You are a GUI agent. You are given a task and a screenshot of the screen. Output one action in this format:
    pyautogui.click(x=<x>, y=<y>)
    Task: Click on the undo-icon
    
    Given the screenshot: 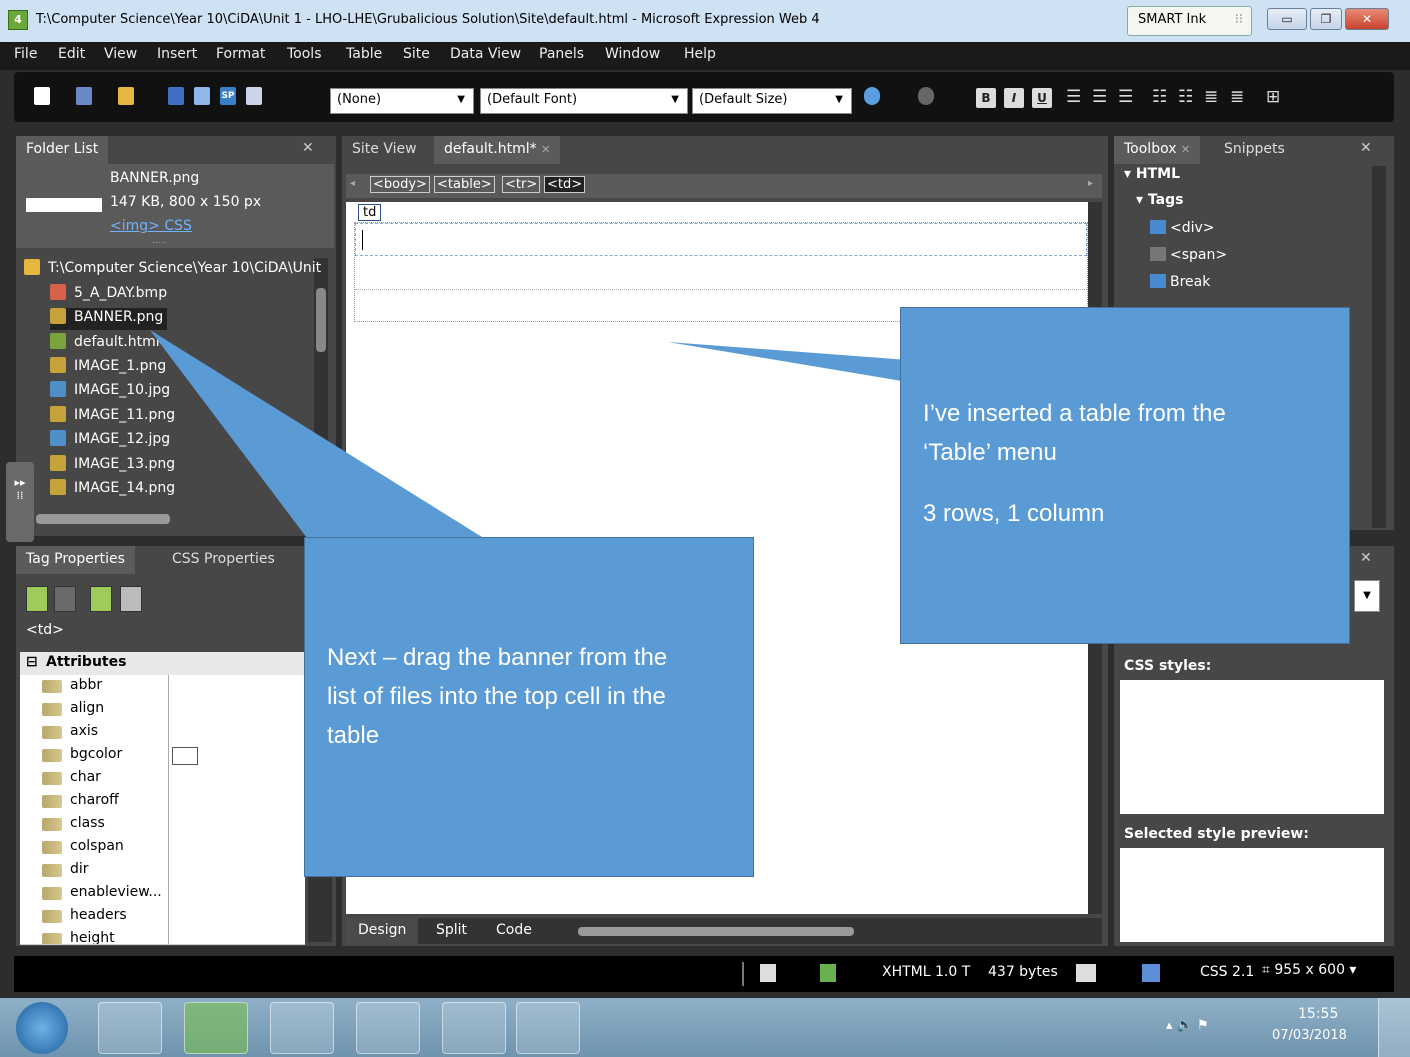 What is the action you would take?
    pyautogui.click(x=872, y=96)
    